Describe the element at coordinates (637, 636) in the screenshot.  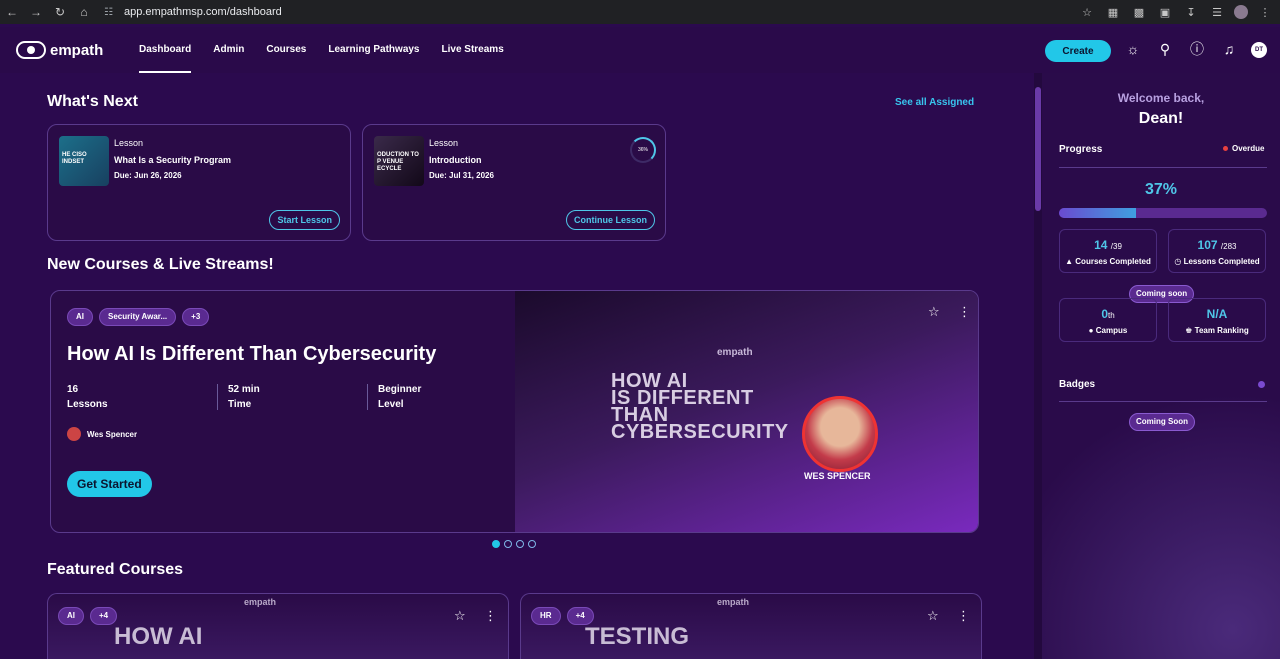
I see `card-artwork-title: TESTING` at that location.